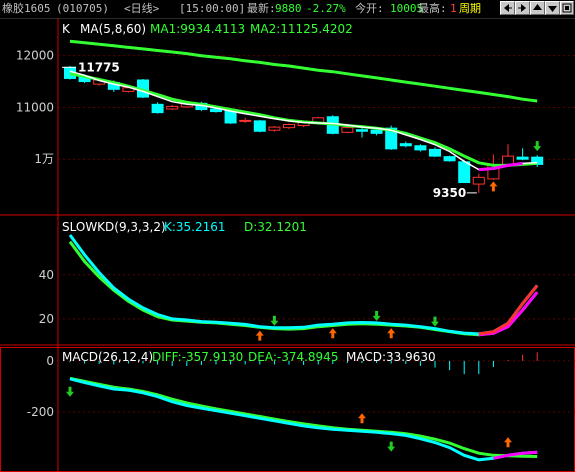  What do you see at coordinates (453, 8) in the screenshot?
I see `high-value: 1` at bounding box center [453, 8].